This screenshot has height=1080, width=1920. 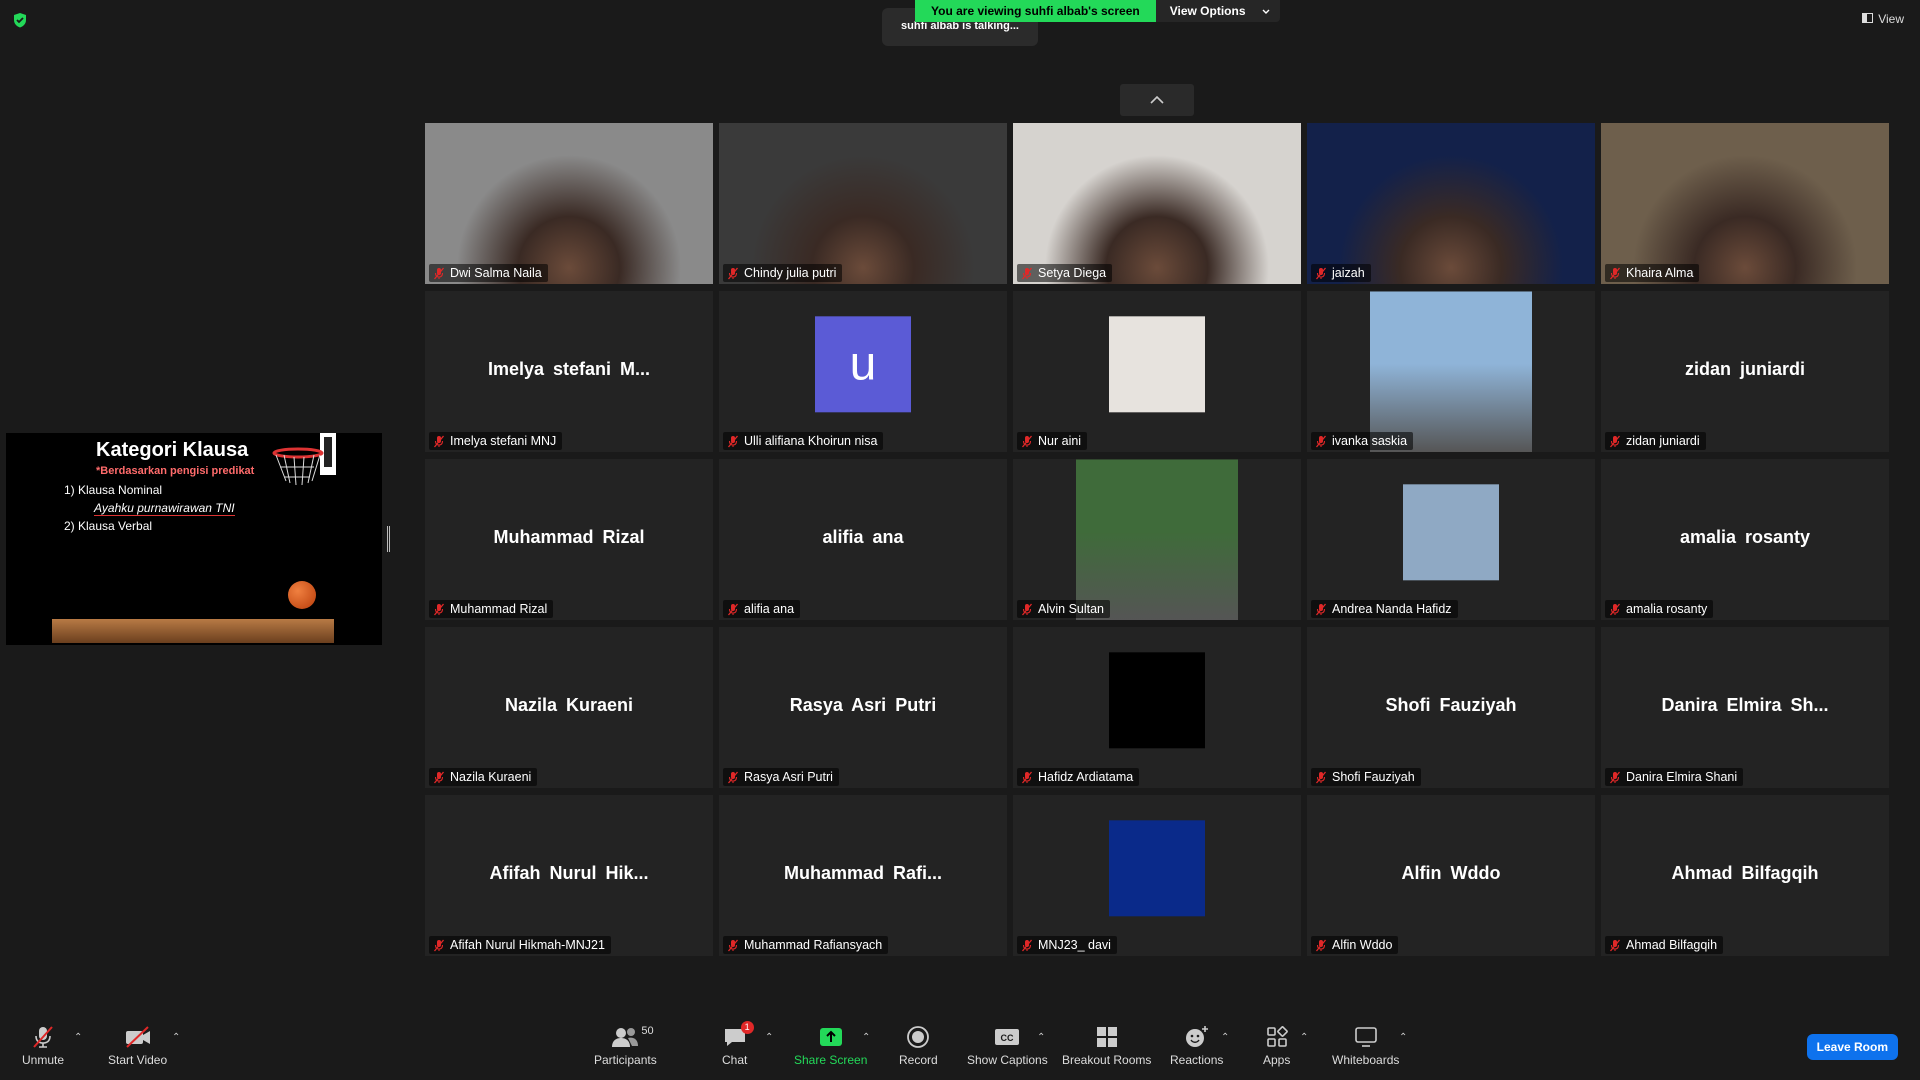 I want to click on participant-count: 50, so click(x=647, y=1031).